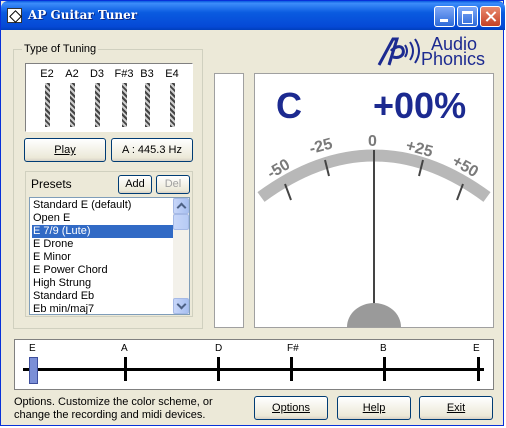 The image size is (506, 428). Describe the element at coordinates (103, 257) in the screenshot. I see `list-item: E Minor` at that location.